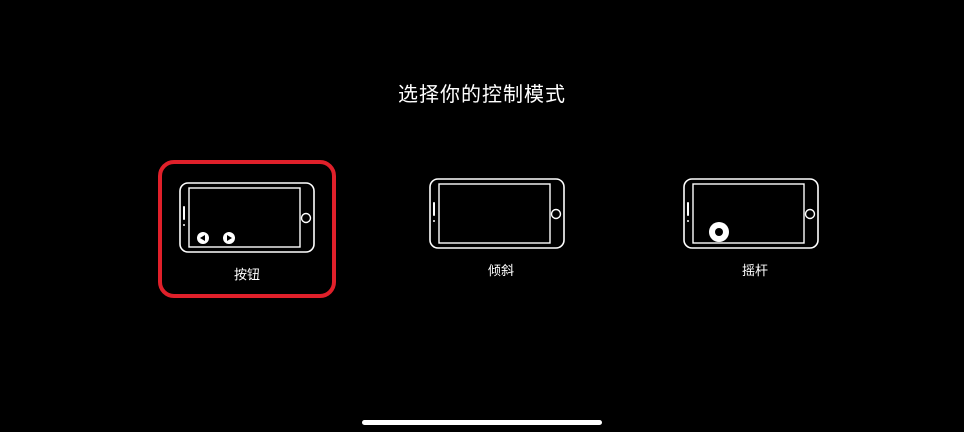 This screenshot has width=964, height=432. What do you see at coordinates (751, 213) in the screenshot?
I see `phone-with-joystick-icon` at bounding box center [751, 213].